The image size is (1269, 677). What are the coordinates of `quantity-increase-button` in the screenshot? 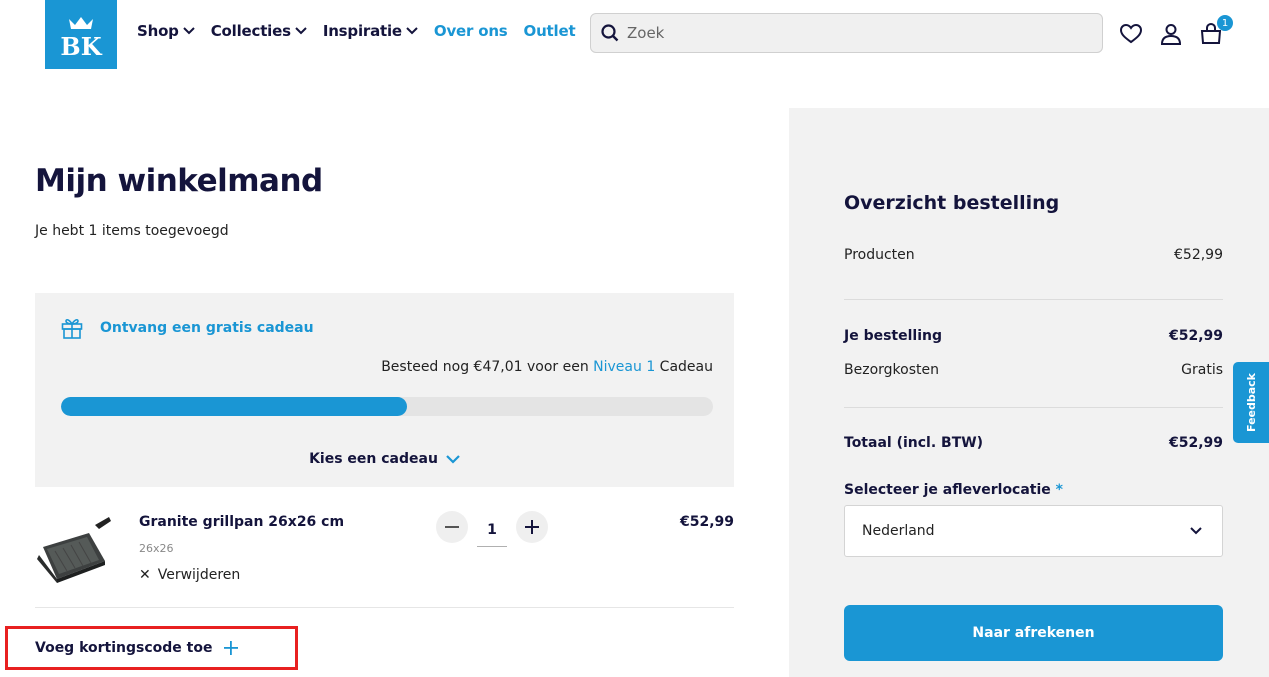 It's located at (532, 527).